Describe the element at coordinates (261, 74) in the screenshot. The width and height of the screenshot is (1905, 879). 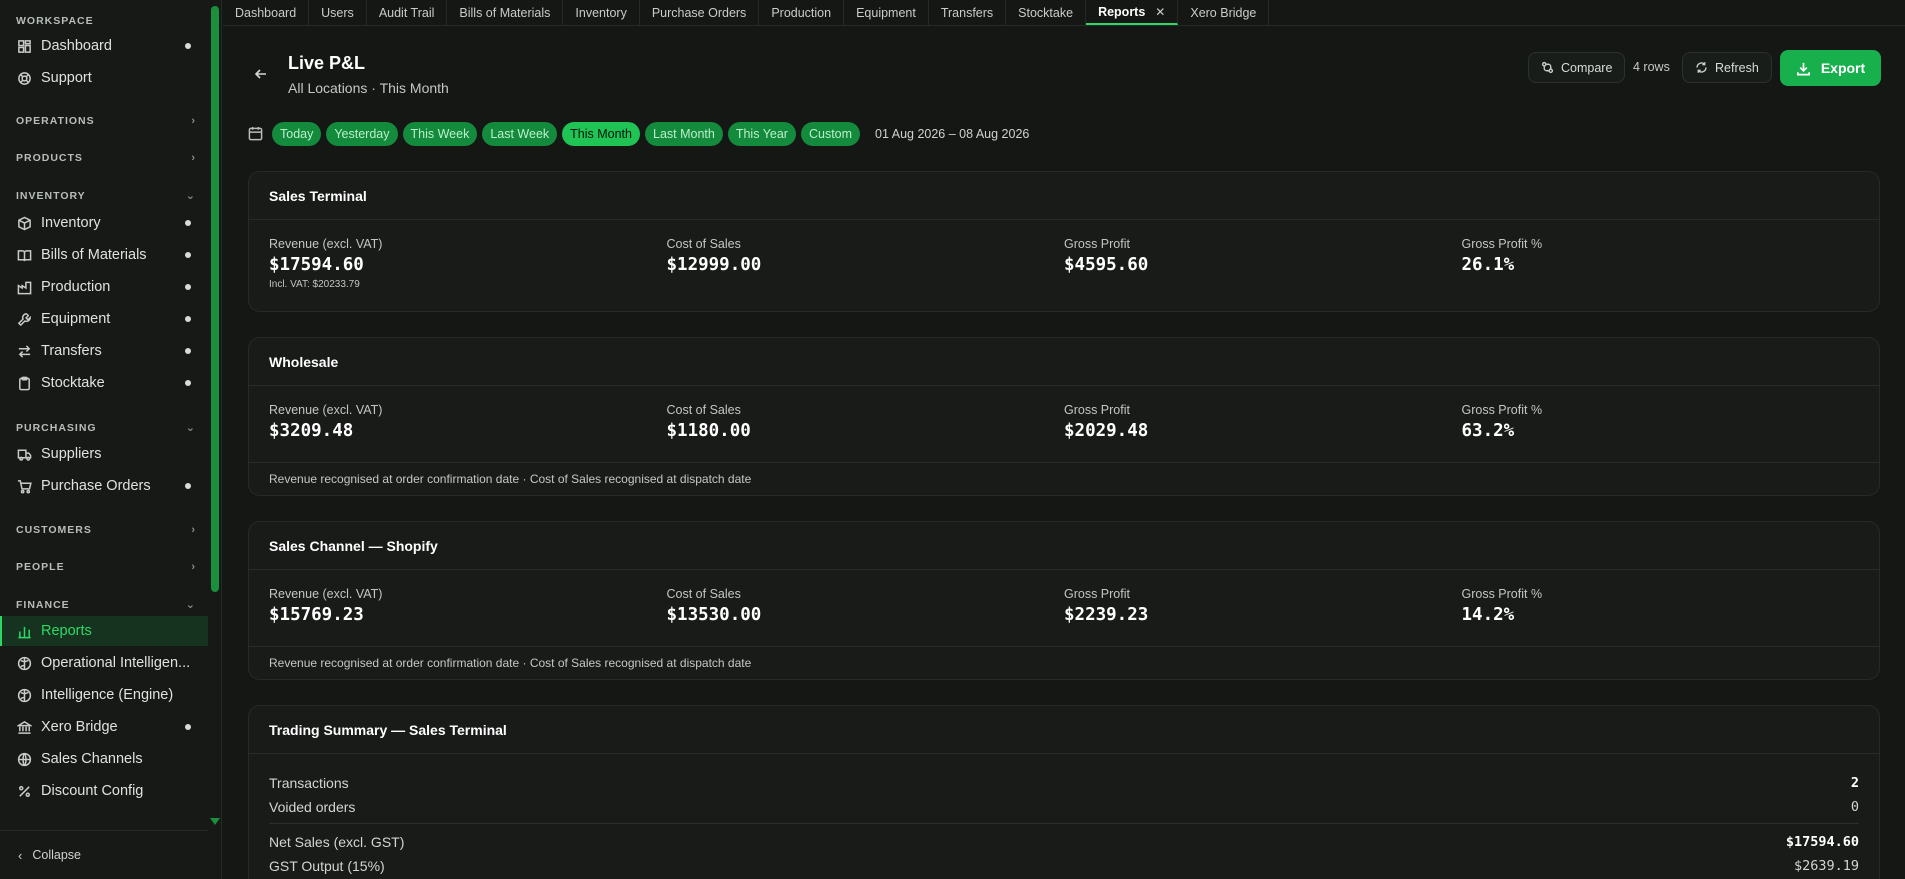
I see `back-arrow-icon` at that location.